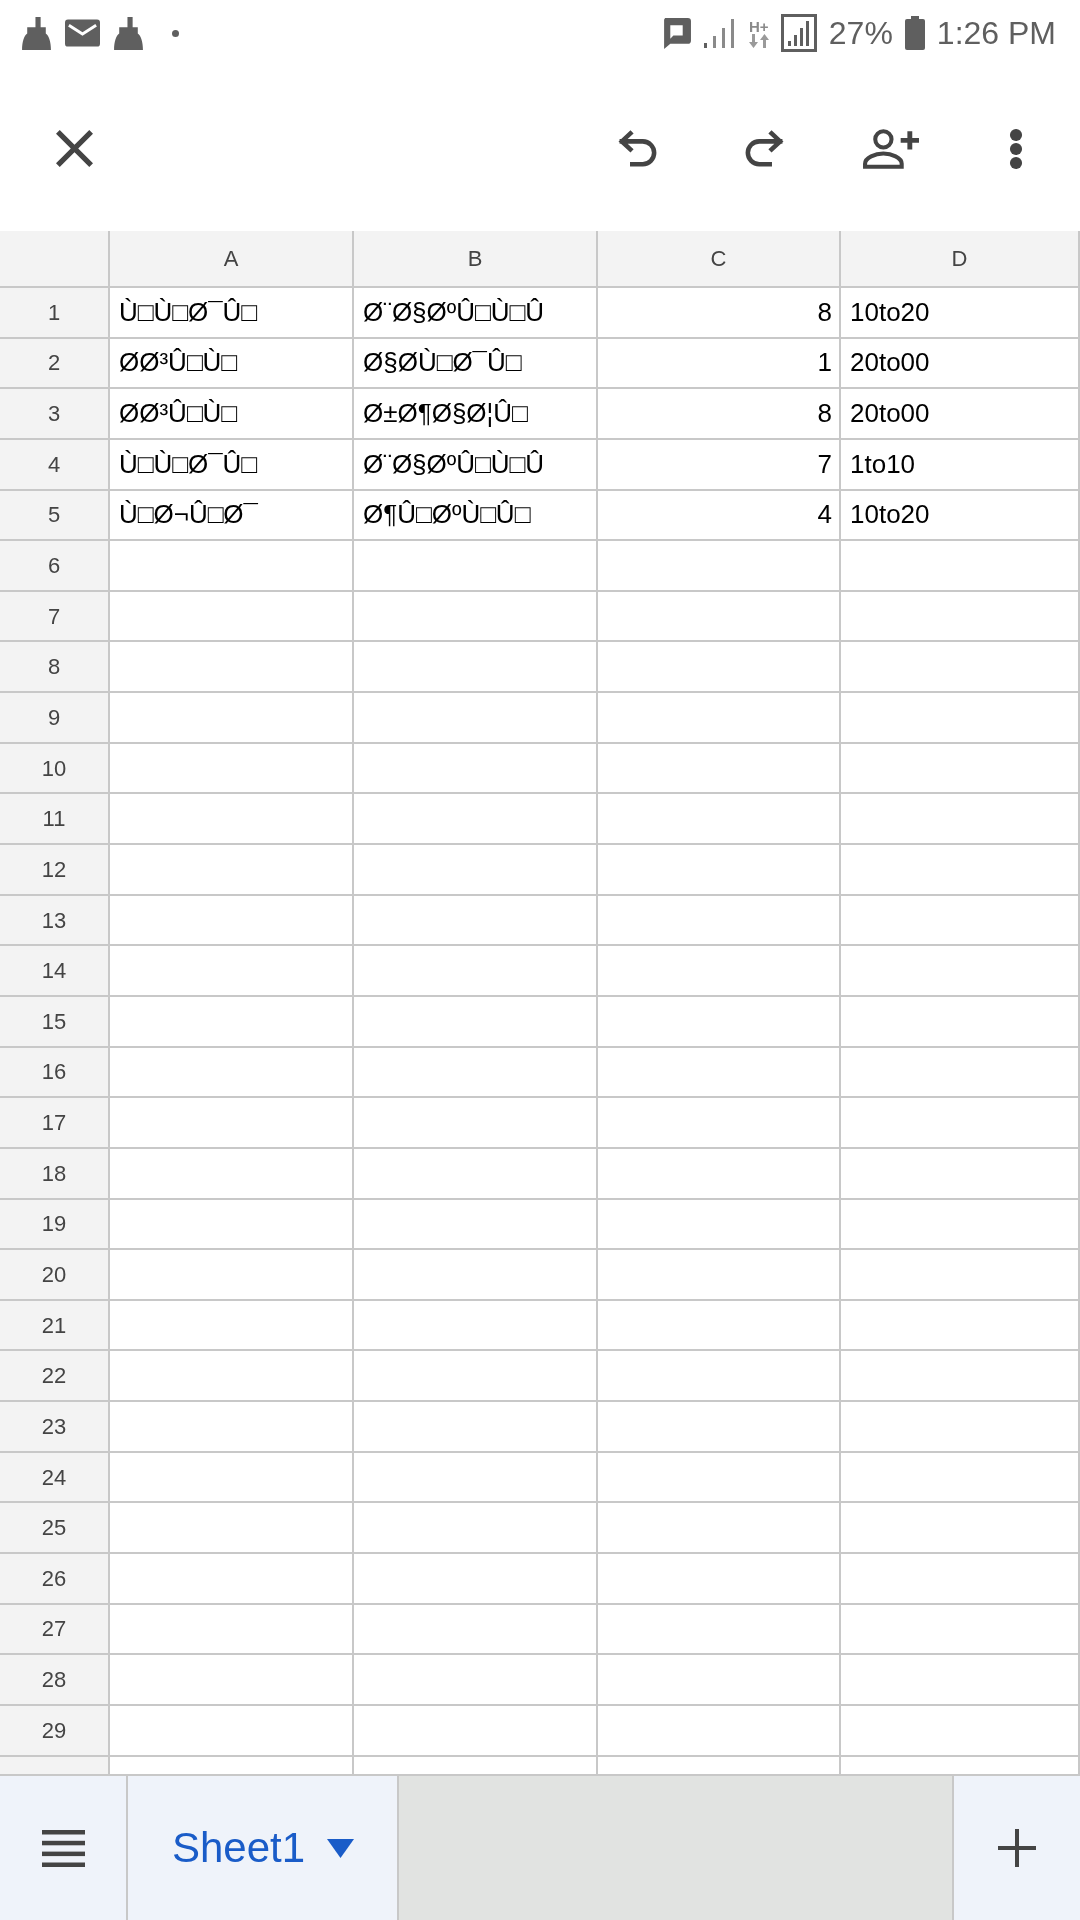 The image size is (1080, 1920). Describe the element at coordinates (55, 259) in the screenshot. I see `select-all-corner` at that location.